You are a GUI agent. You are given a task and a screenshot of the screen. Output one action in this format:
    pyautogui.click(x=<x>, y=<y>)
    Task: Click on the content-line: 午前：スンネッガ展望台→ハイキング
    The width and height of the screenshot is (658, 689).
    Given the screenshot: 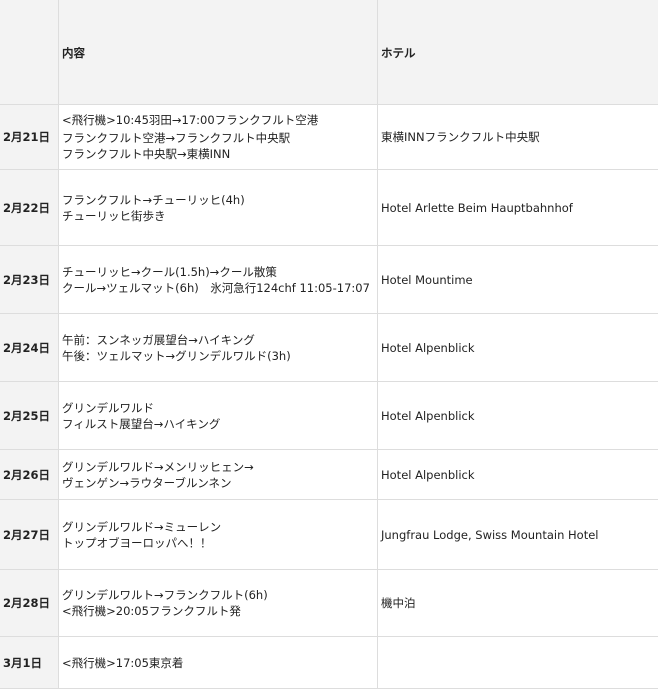 What is the action you would take?
    pyautogui.click(x=218, y=340)
    